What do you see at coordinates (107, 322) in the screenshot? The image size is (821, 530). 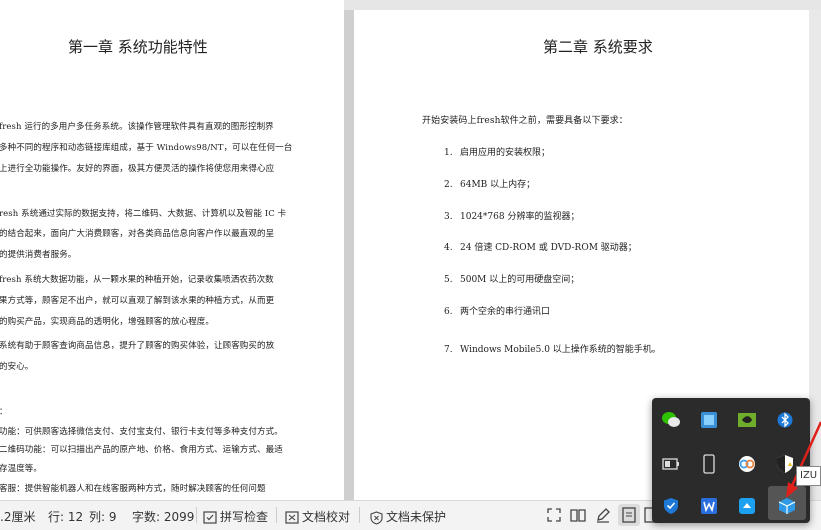 I see `body-line: 的购买产品，实现商品的透明化，增强顾客的放心程度。` at bounding box center [107, 322].